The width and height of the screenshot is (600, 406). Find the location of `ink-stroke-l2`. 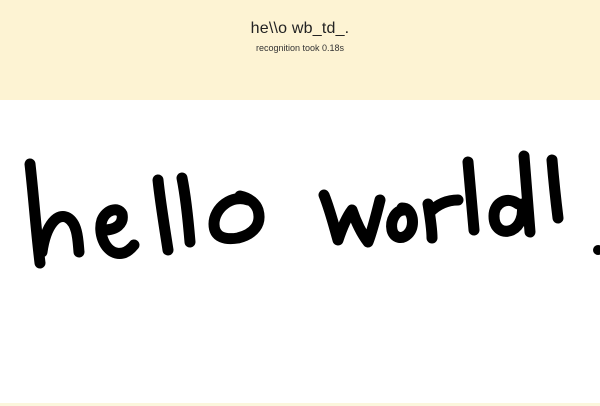

ink-stroke-l2 is located at coordinates (186, 210).